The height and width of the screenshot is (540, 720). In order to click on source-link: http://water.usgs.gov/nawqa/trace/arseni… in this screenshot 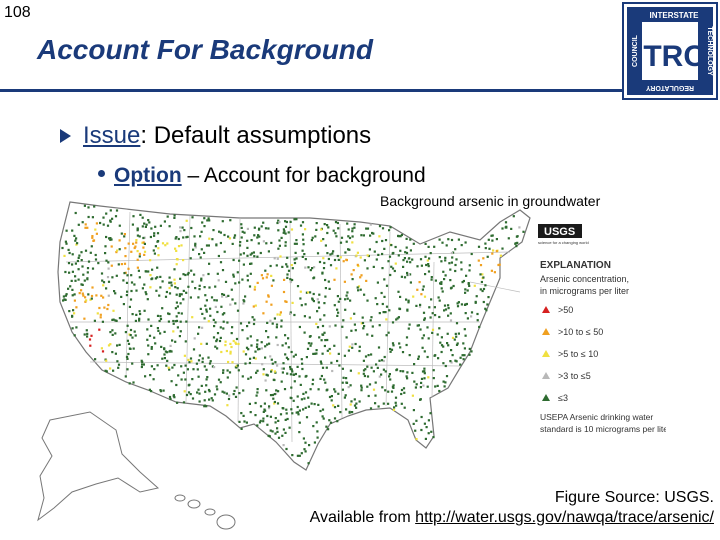, I will do `click(564, 517)`.